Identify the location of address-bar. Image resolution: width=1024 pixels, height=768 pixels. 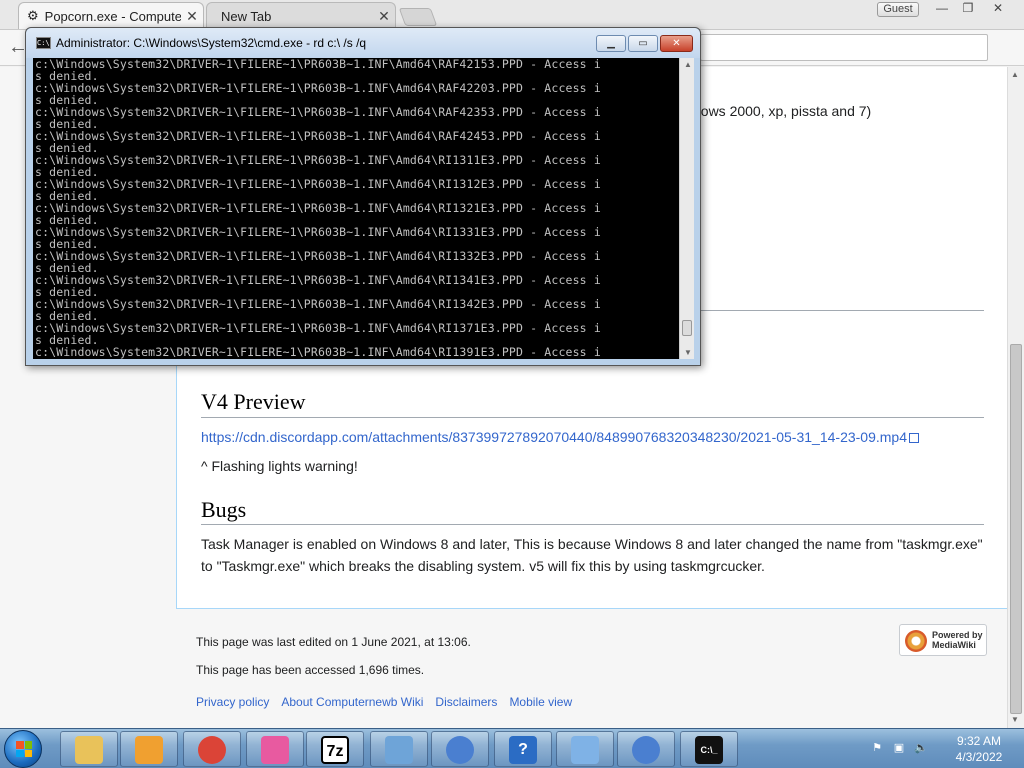
(844, 47).